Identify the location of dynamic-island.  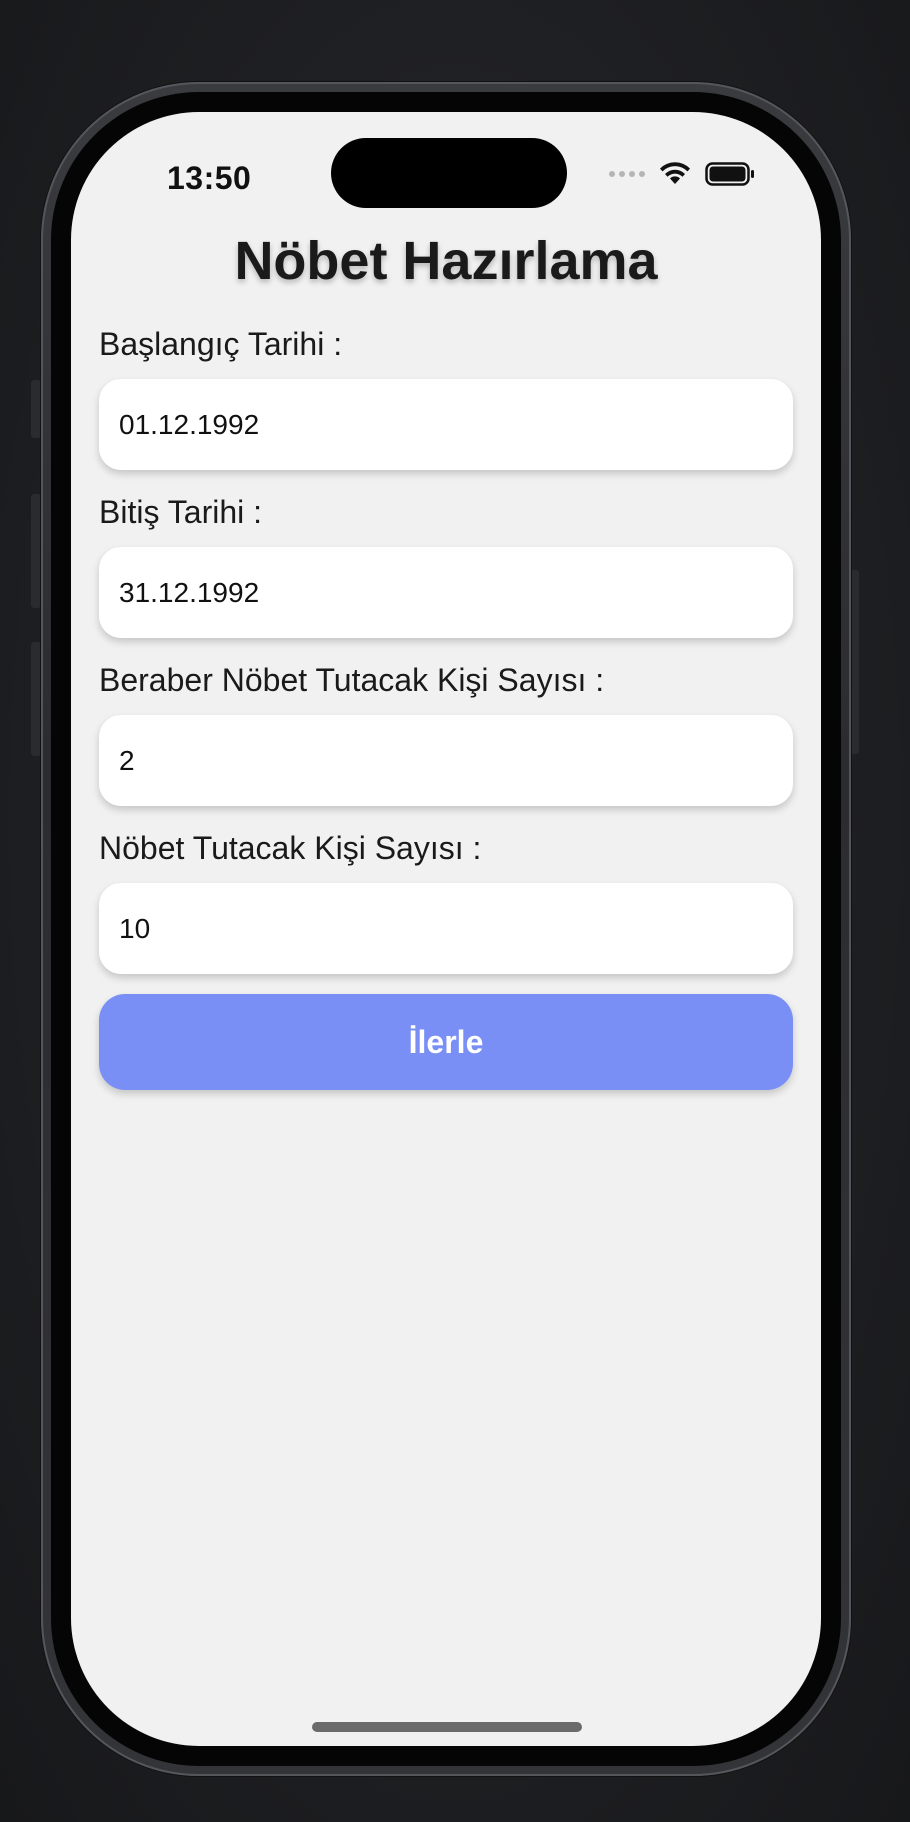
(449, 173).